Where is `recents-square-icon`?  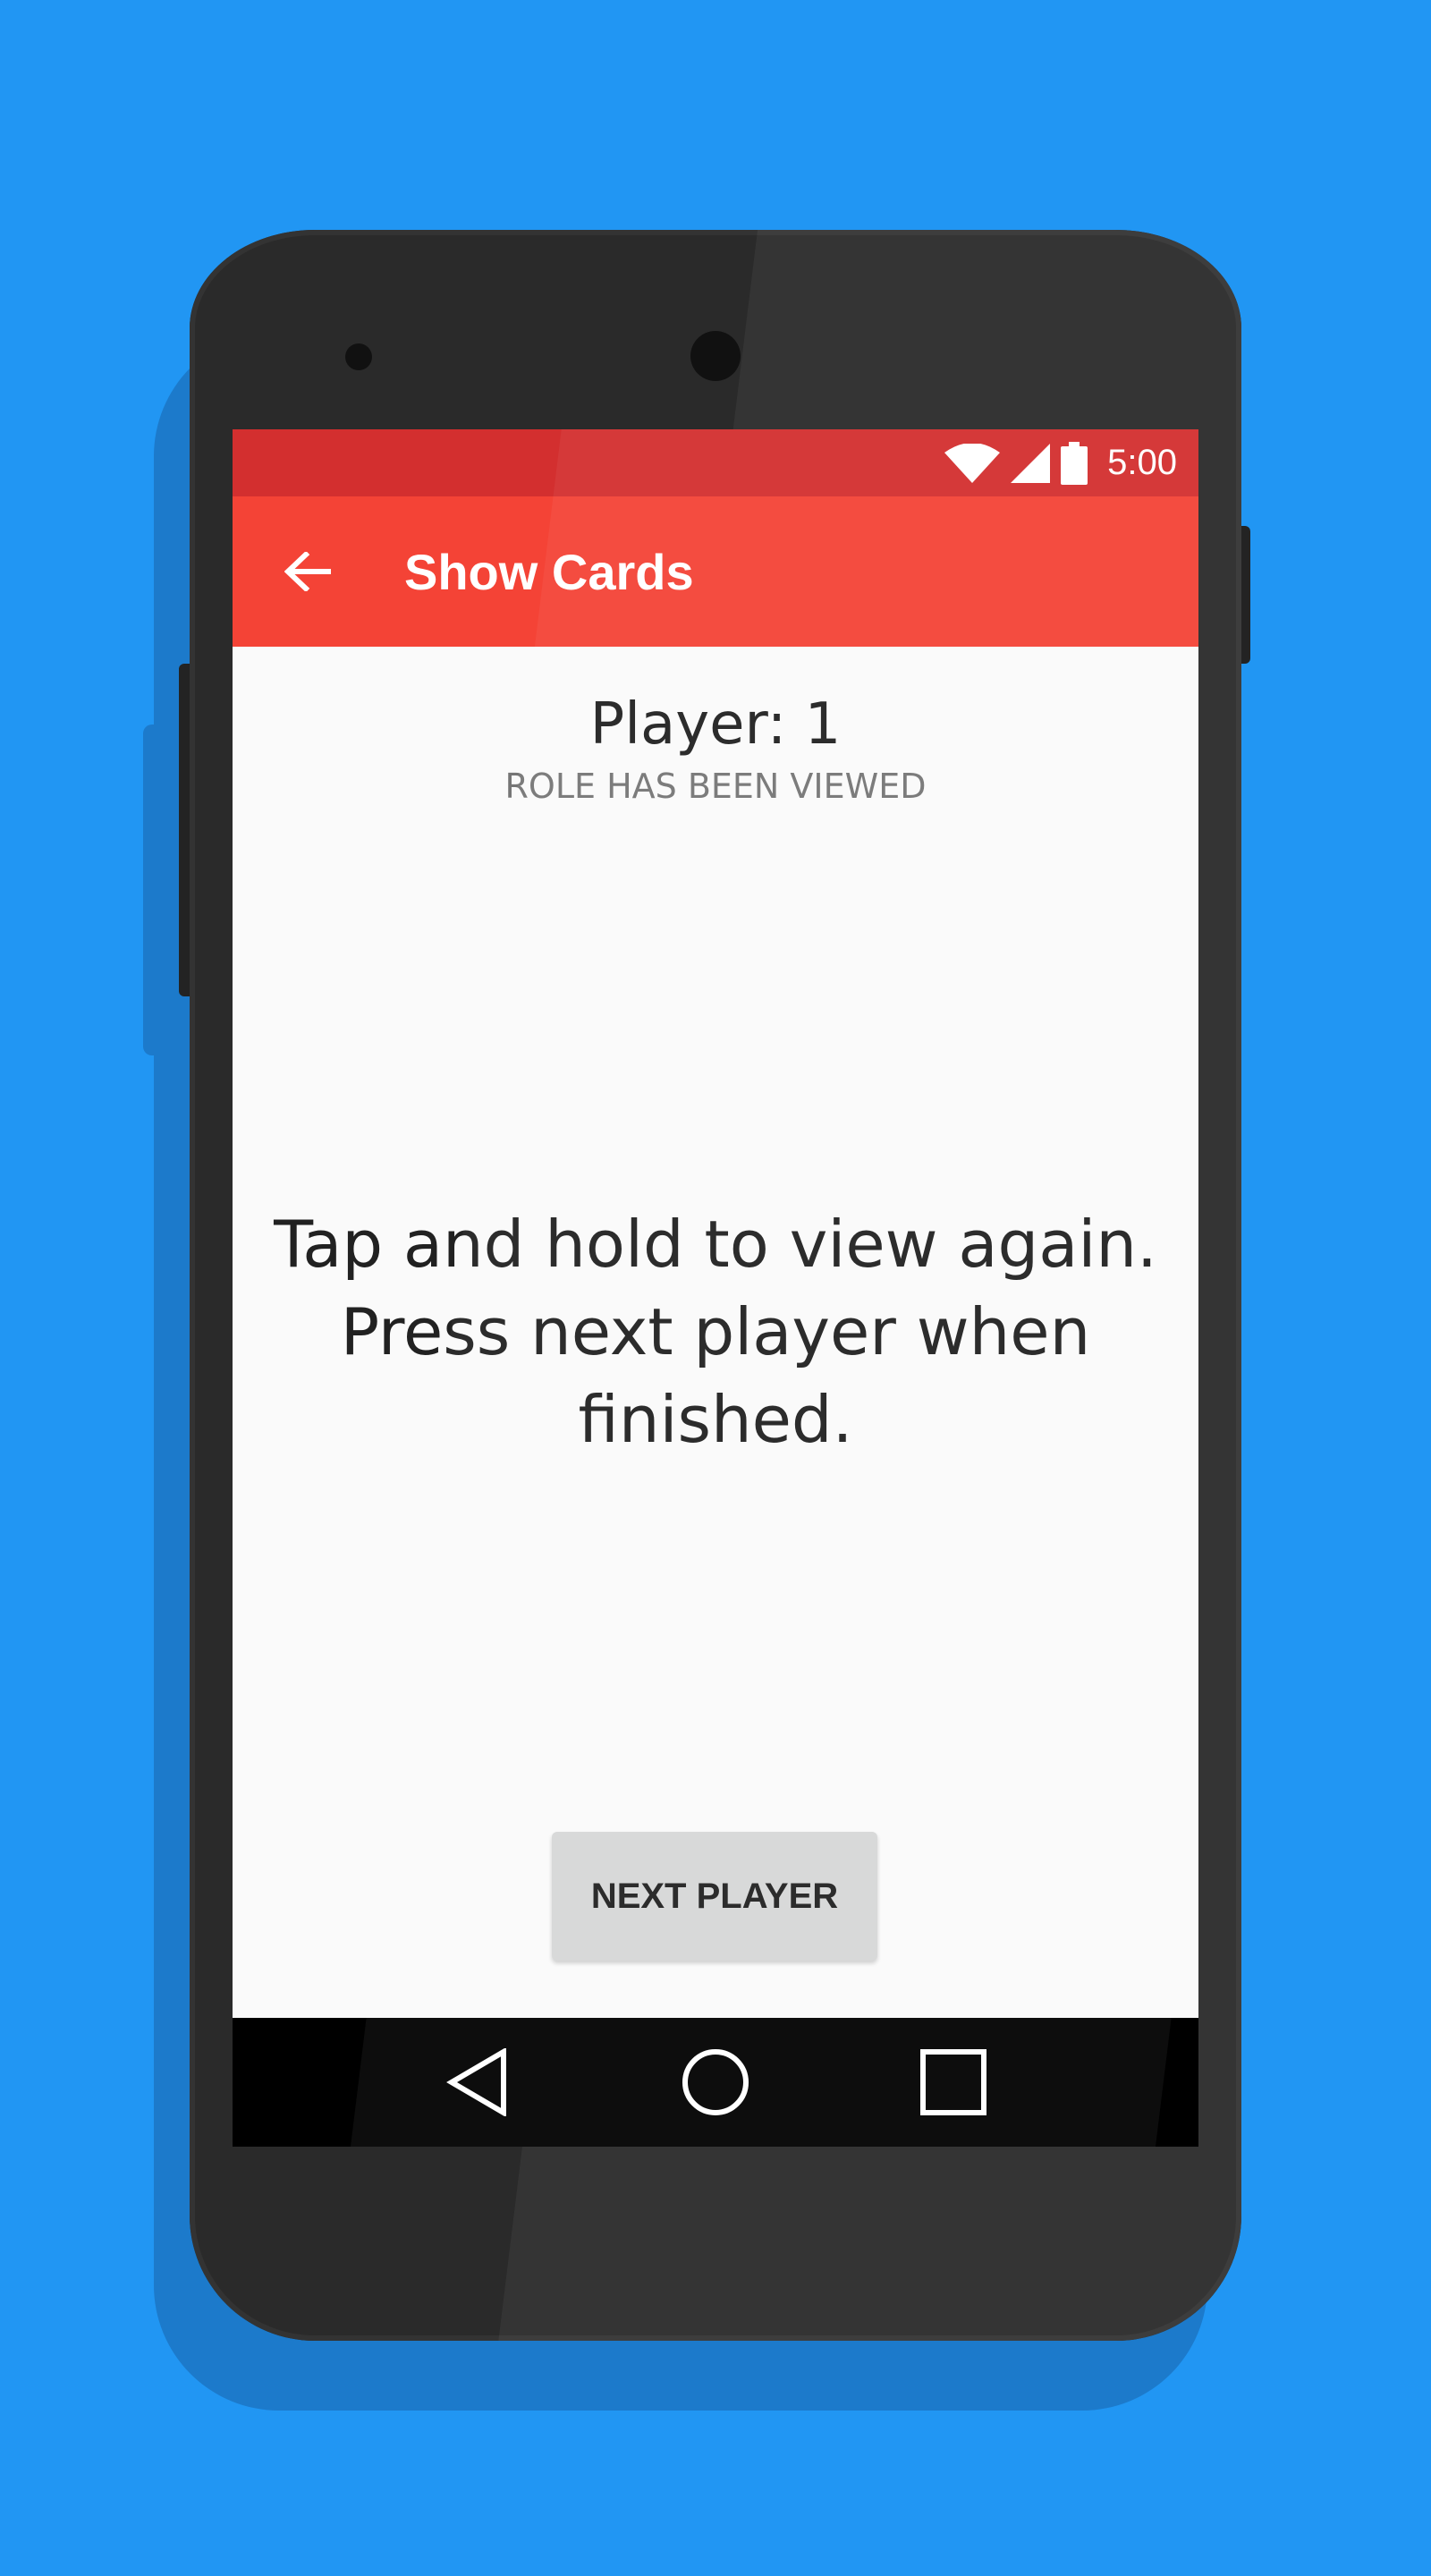
recents-square-icon is located at coordinates (953, 2082).